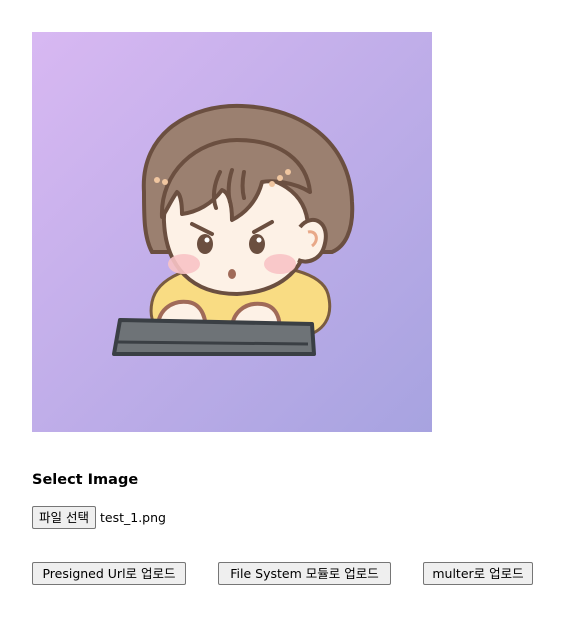  I want to click on file-input: 파일 선택 test_1.png, so click(99, 517).